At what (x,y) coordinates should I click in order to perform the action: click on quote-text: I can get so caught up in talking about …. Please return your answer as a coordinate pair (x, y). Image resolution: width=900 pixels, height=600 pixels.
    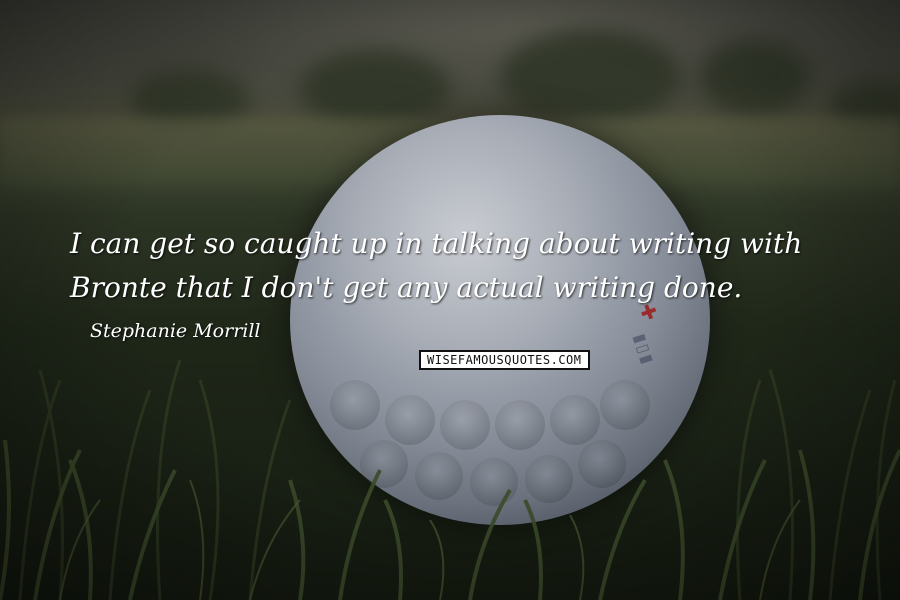
    Looking at the image, I should click on (460, 266).